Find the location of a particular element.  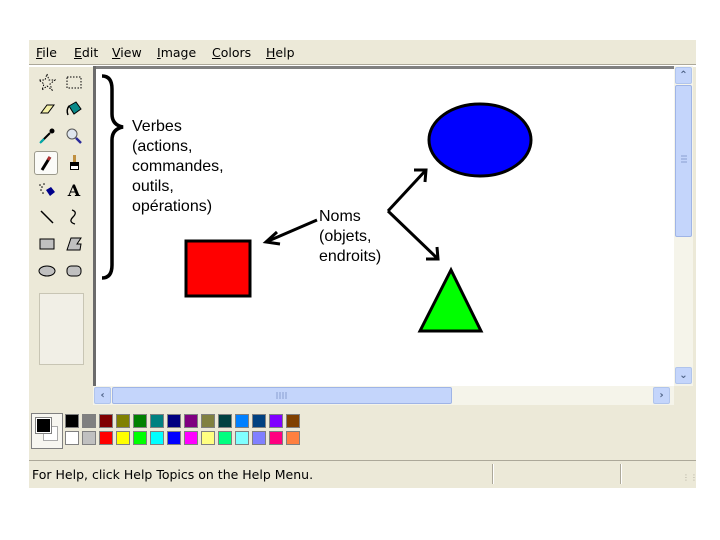

tool-brush is located at coordinates (74, 163).